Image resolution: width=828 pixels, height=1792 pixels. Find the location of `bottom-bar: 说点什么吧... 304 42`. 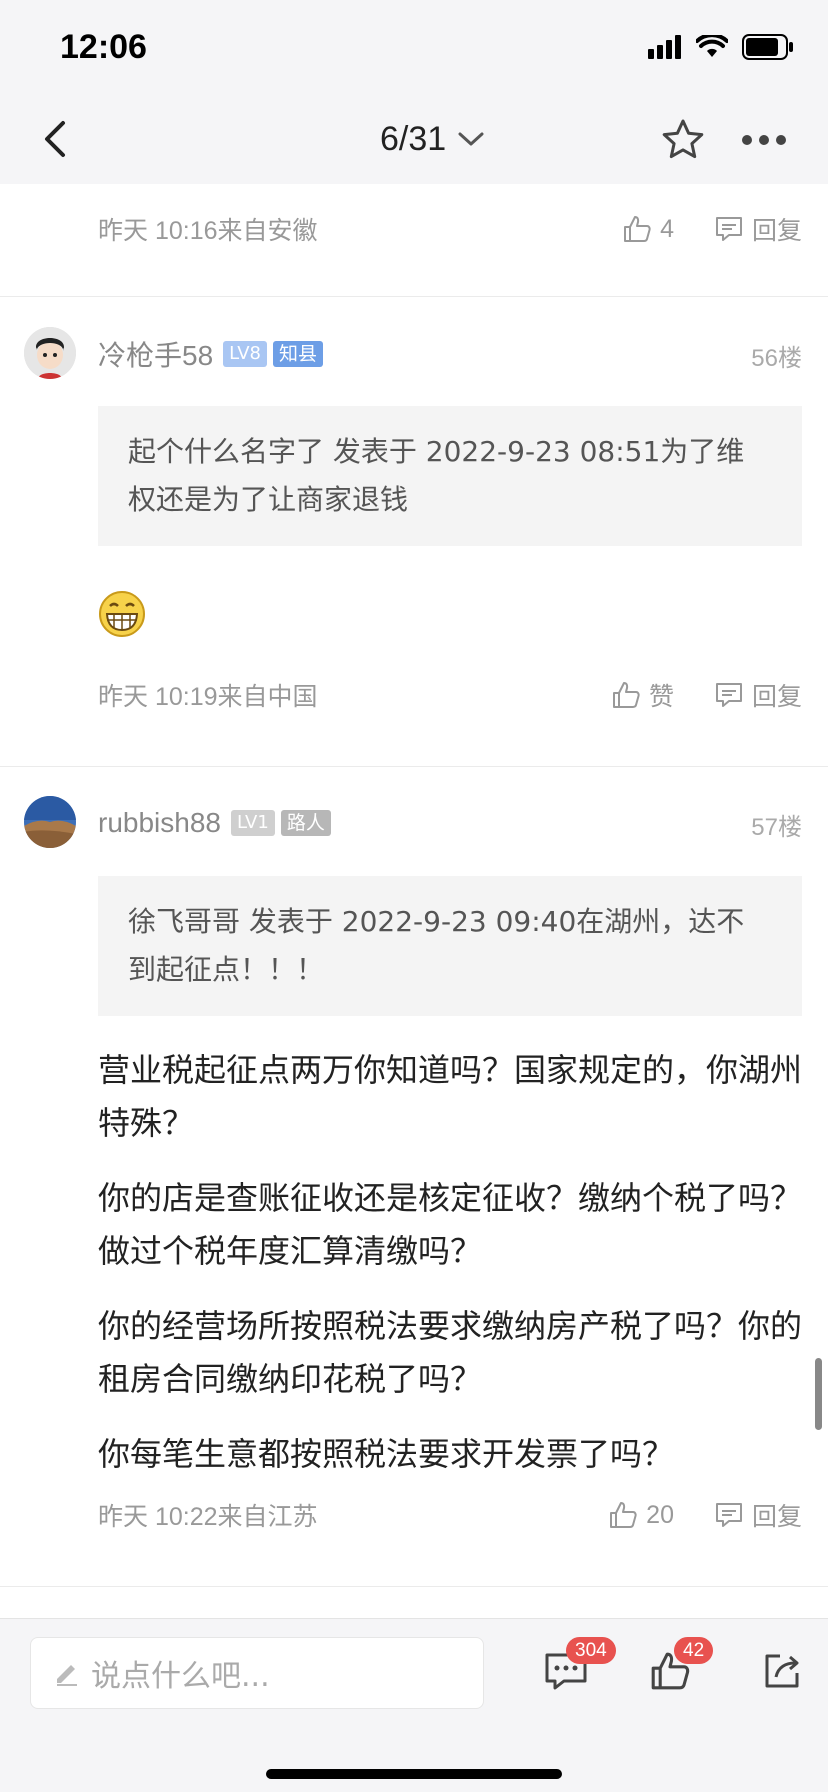

bottom-bar: 说点什么吧... 304 42 is located at coordinates (414, 1705).